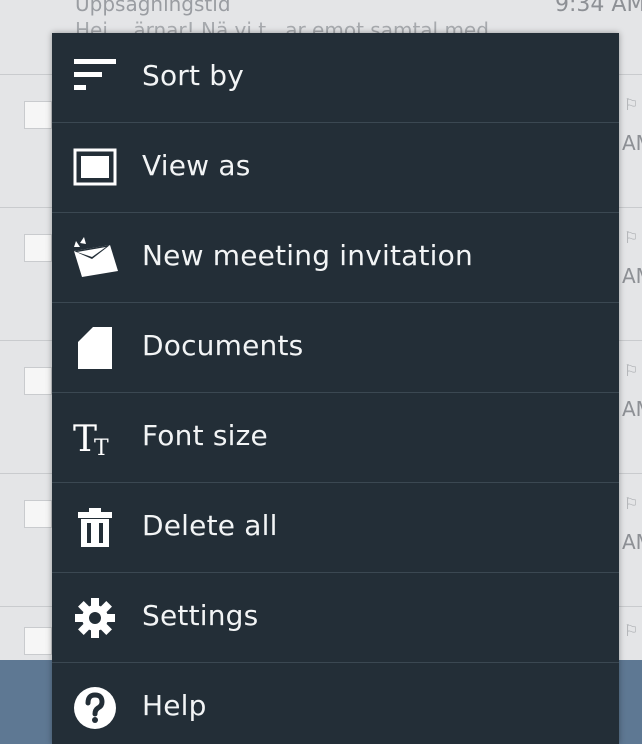 The height and width of the screenshot is (744, 642). Describe the element at coordinates (307, 255) in the screenshot. I see `menu-item-label: New meeting invitation` at that location.